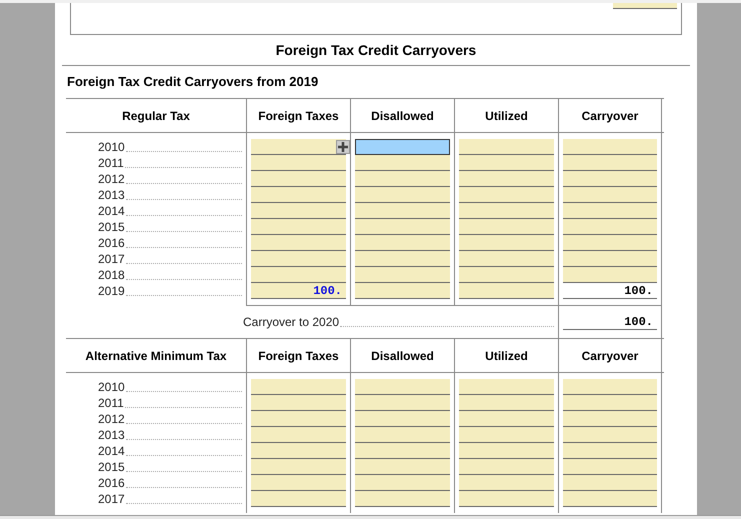  I want to click on total-field: 100., so click(610, 322).